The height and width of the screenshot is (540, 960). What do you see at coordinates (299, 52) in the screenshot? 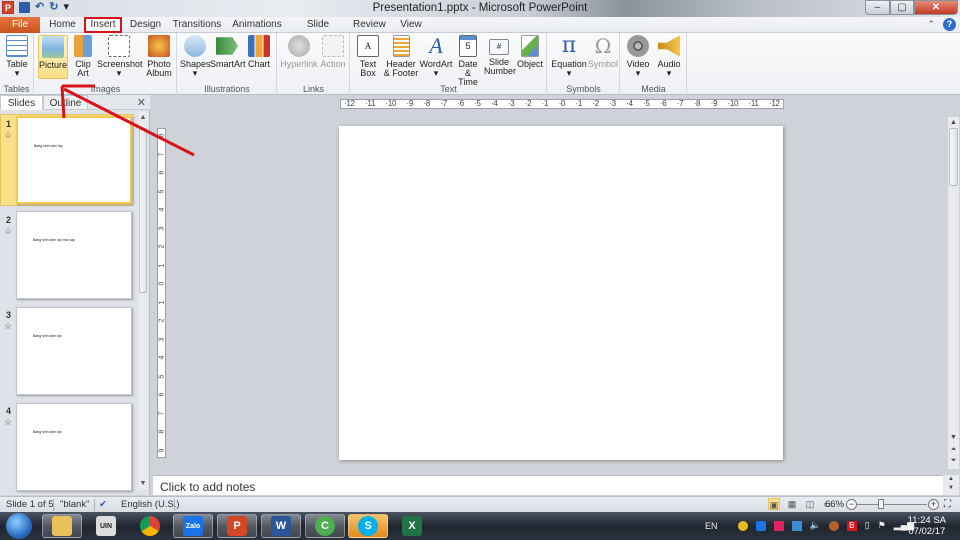
I see `hyperlink-button: Hyperlink` at bounding box center [299, 52].